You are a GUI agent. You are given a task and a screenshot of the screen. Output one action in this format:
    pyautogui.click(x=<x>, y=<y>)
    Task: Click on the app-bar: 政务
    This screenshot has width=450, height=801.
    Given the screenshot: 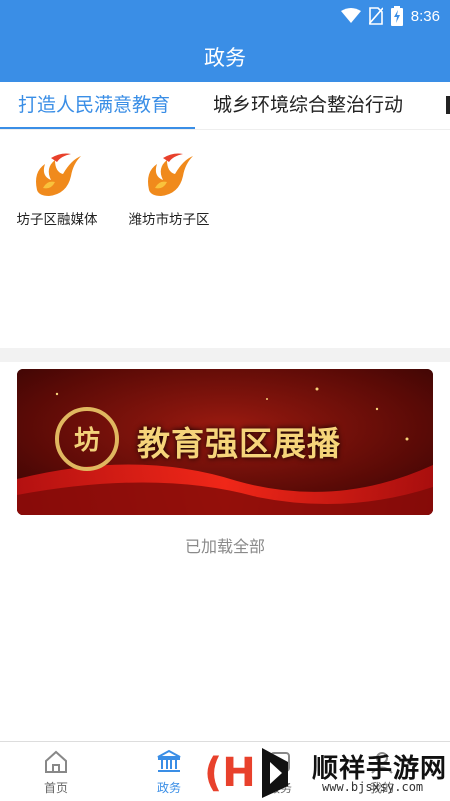 What is the action you would take?
    pyautogui.click(x=225, y=57)
    